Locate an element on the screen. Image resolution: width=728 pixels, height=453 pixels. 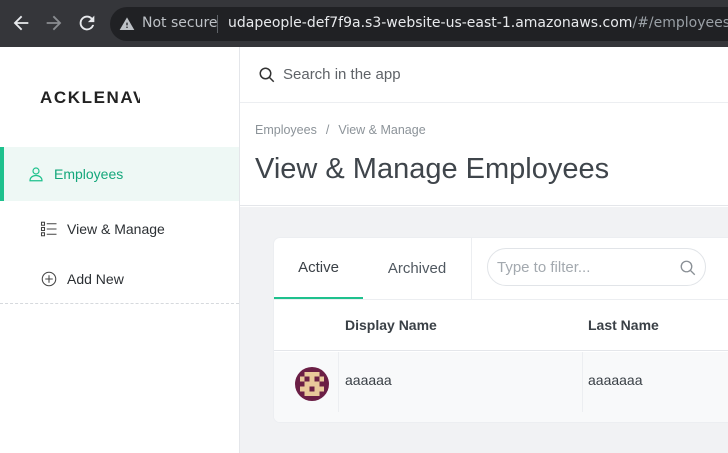
back-arrow-icon is located at coordinates (21, 23).